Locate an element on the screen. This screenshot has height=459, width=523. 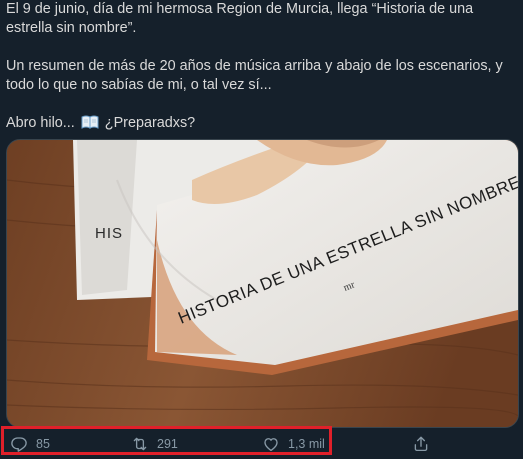
retweet-button: 291 is located at coordinates (154, 444).